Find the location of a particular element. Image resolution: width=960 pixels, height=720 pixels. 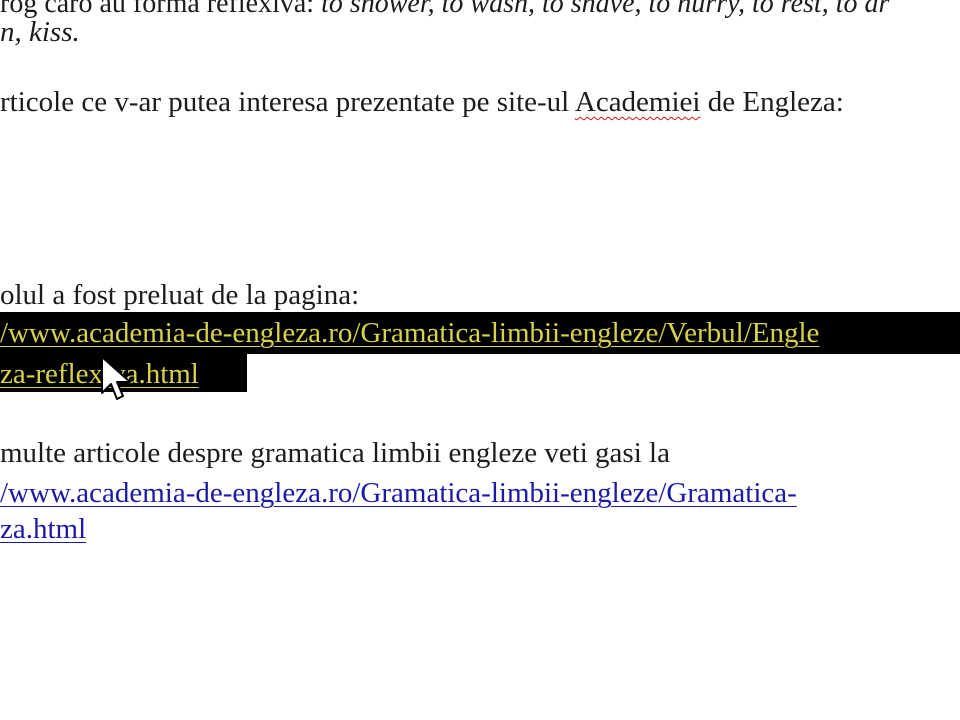

text-line-source-page: olul a fost preluat de la pagina: is located at coordinates (179, 295).